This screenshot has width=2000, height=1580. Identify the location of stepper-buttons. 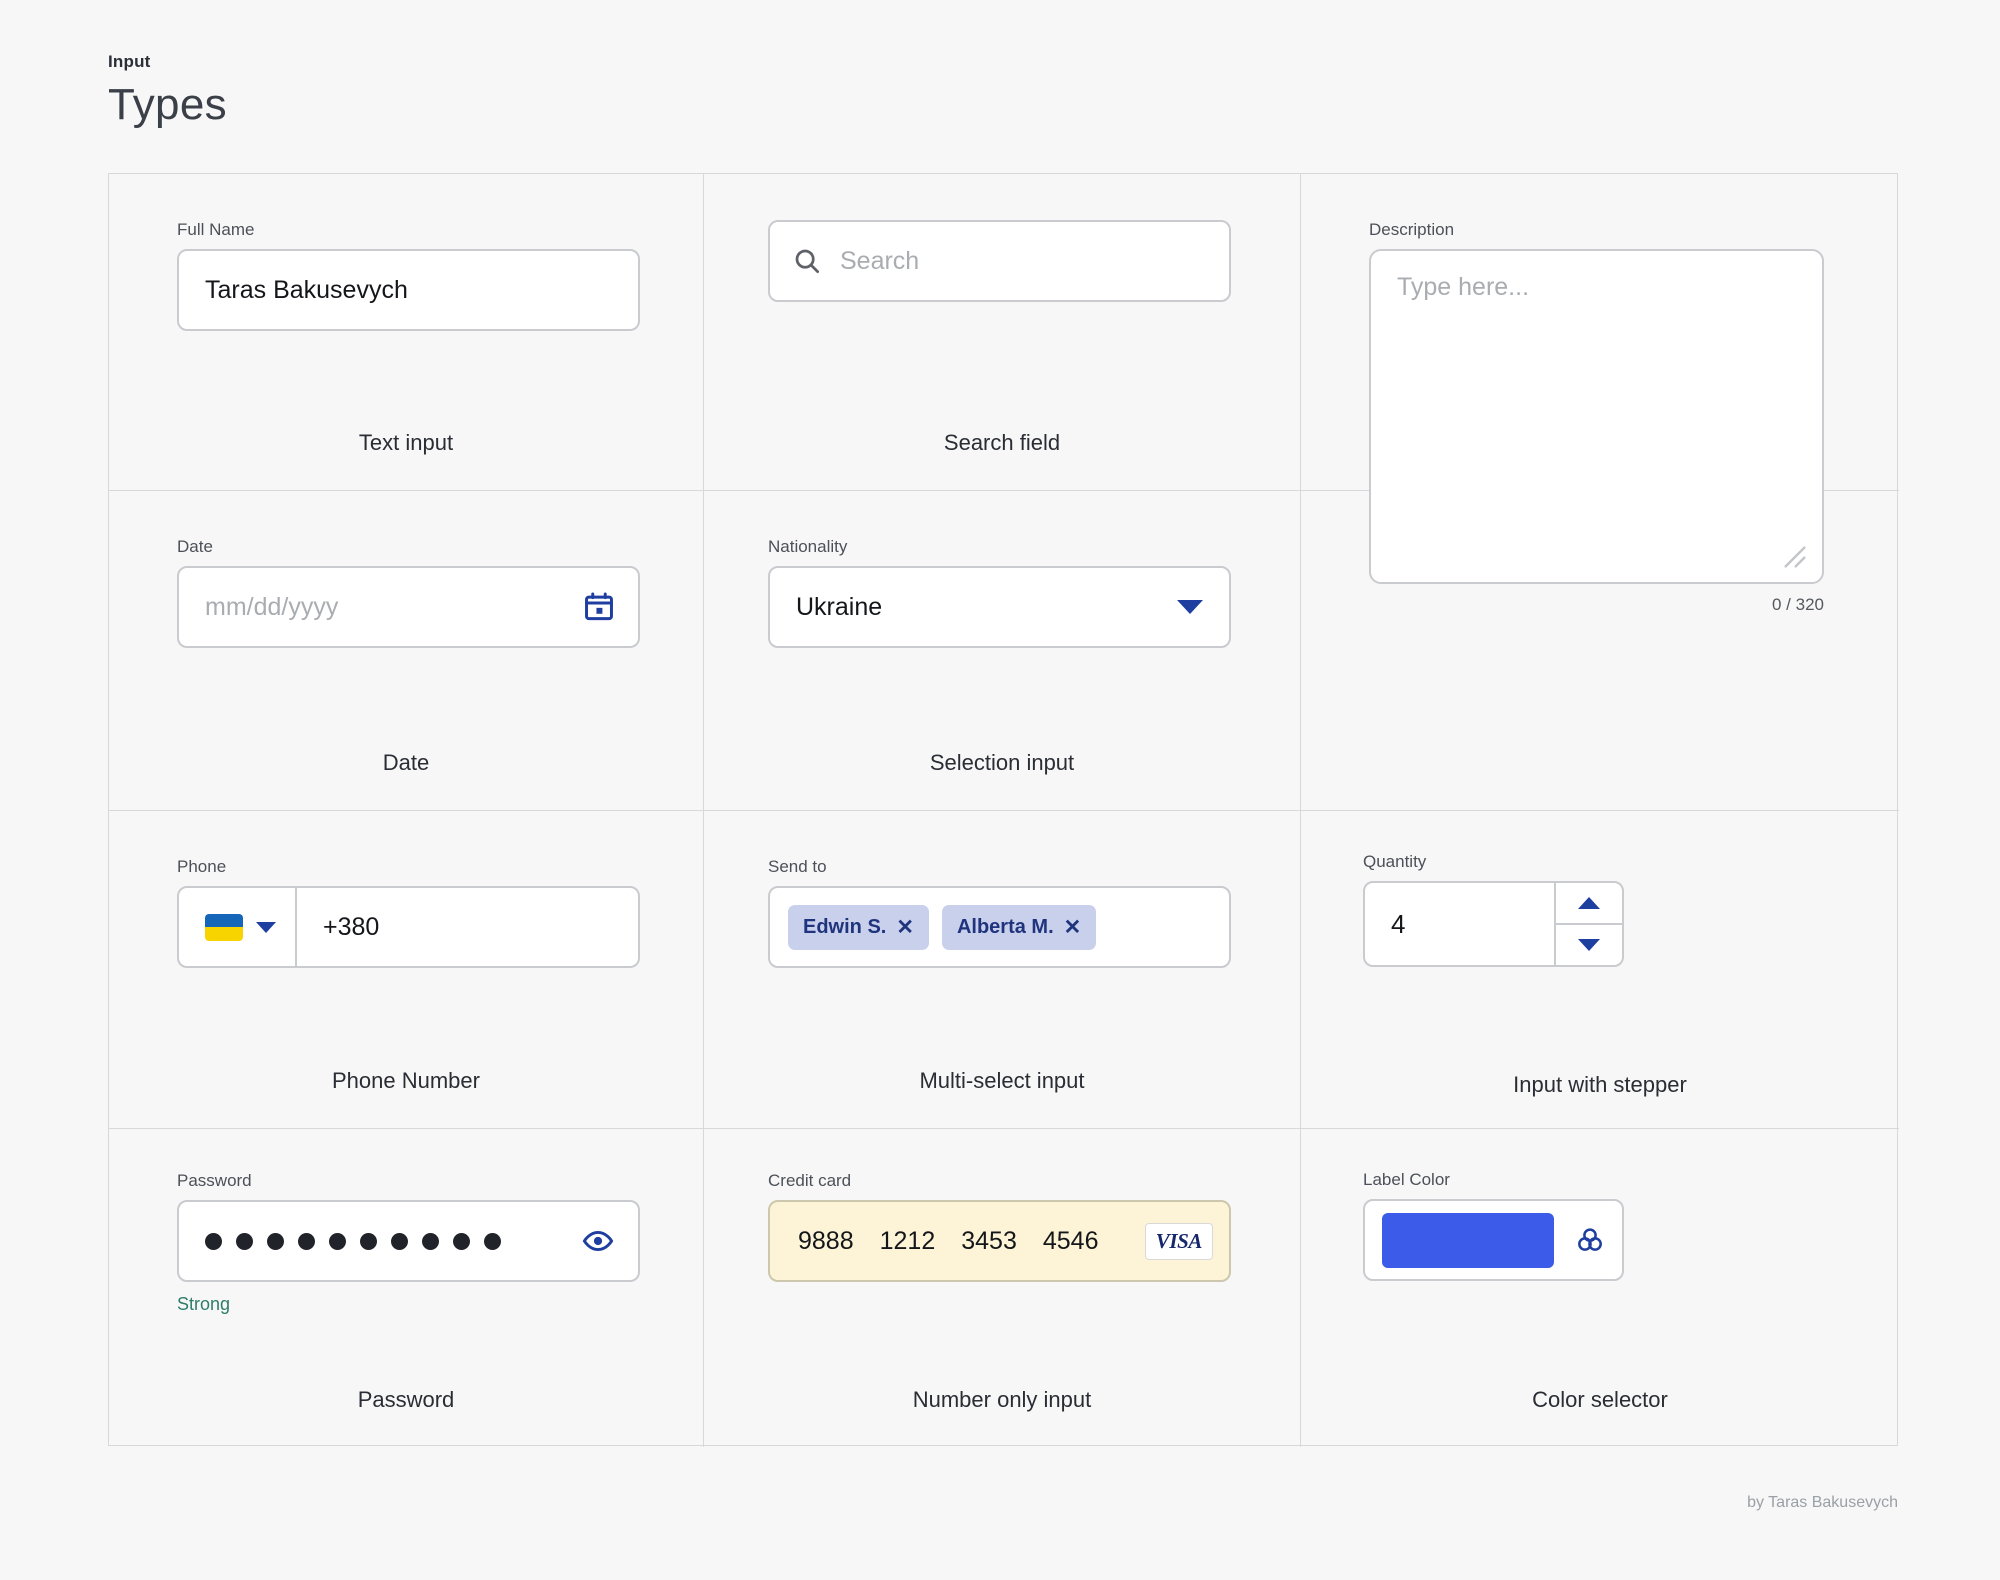
(1588, 924).